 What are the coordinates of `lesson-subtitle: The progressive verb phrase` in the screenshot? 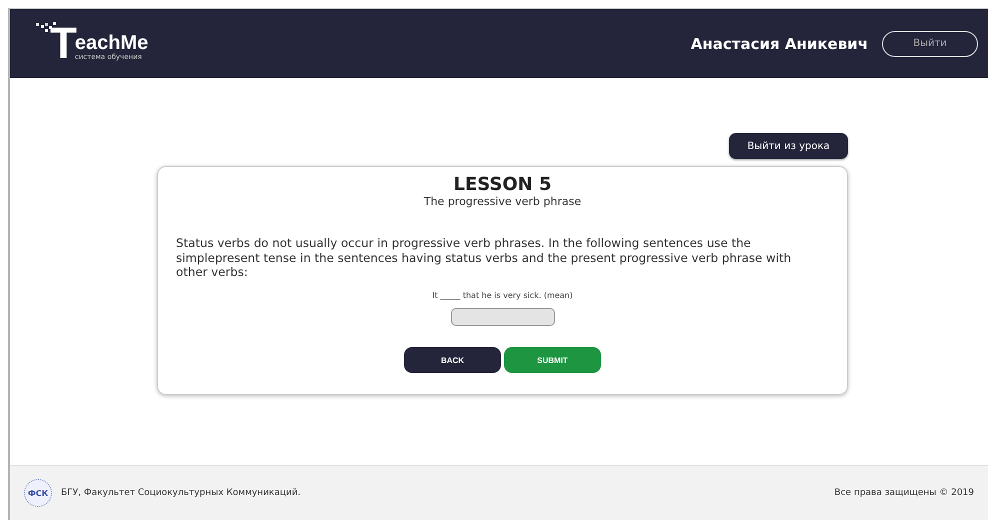 It's located at (503, 201).